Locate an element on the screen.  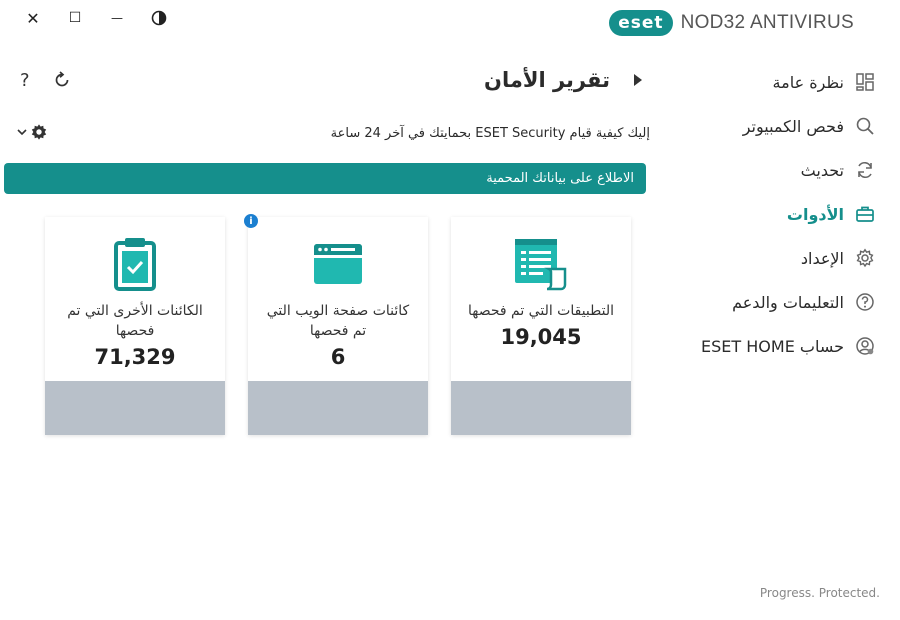
window-controls: ✕ ☐ — is located at coordinates (96, 18).